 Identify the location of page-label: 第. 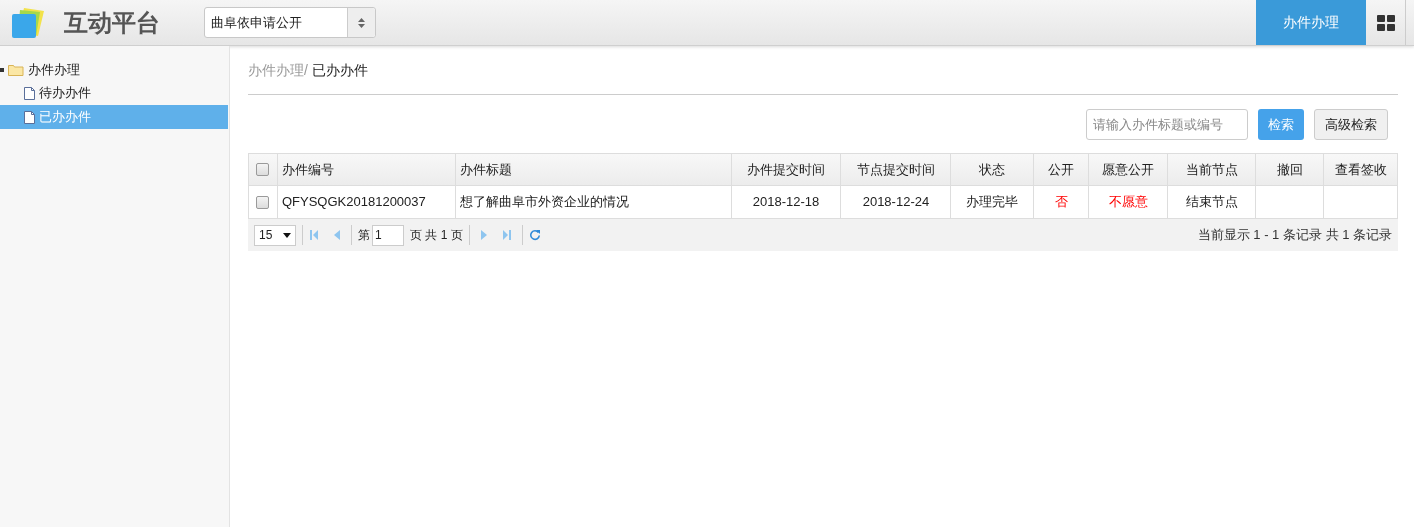
(364, 235).